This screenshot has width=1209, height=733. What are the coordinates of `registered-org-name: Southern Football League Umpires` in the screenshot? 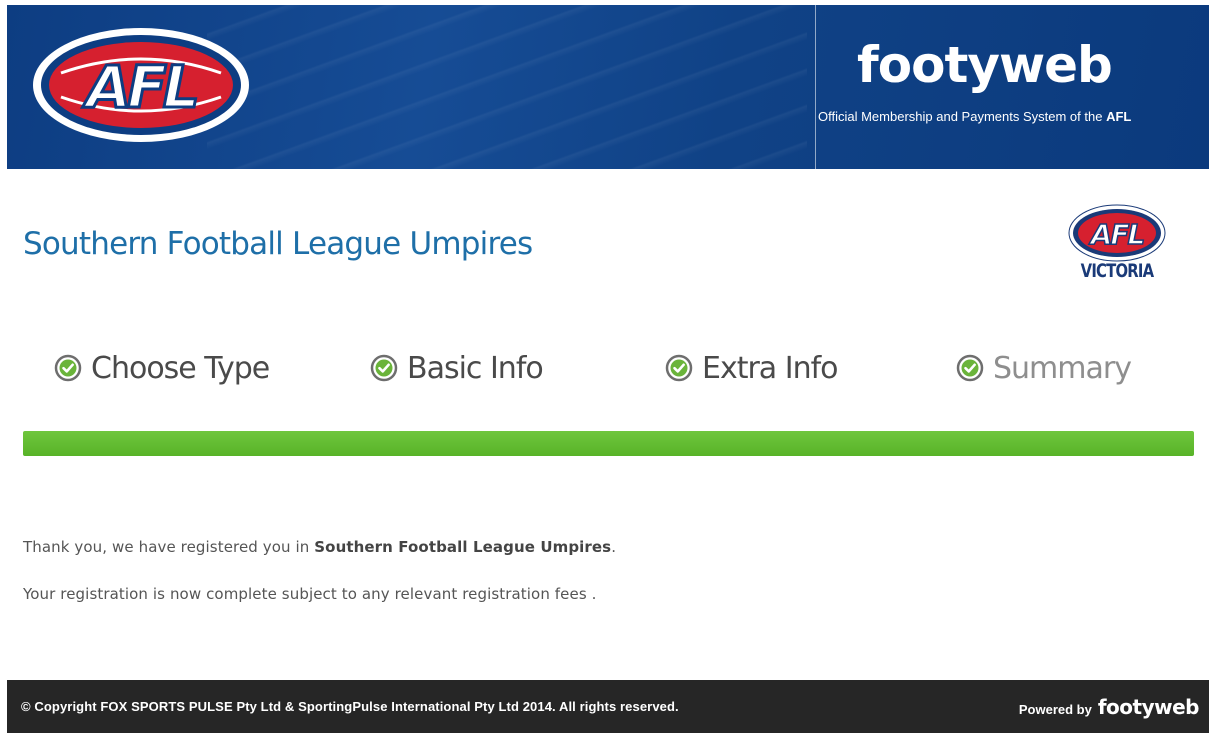 It's located at (463, 547).